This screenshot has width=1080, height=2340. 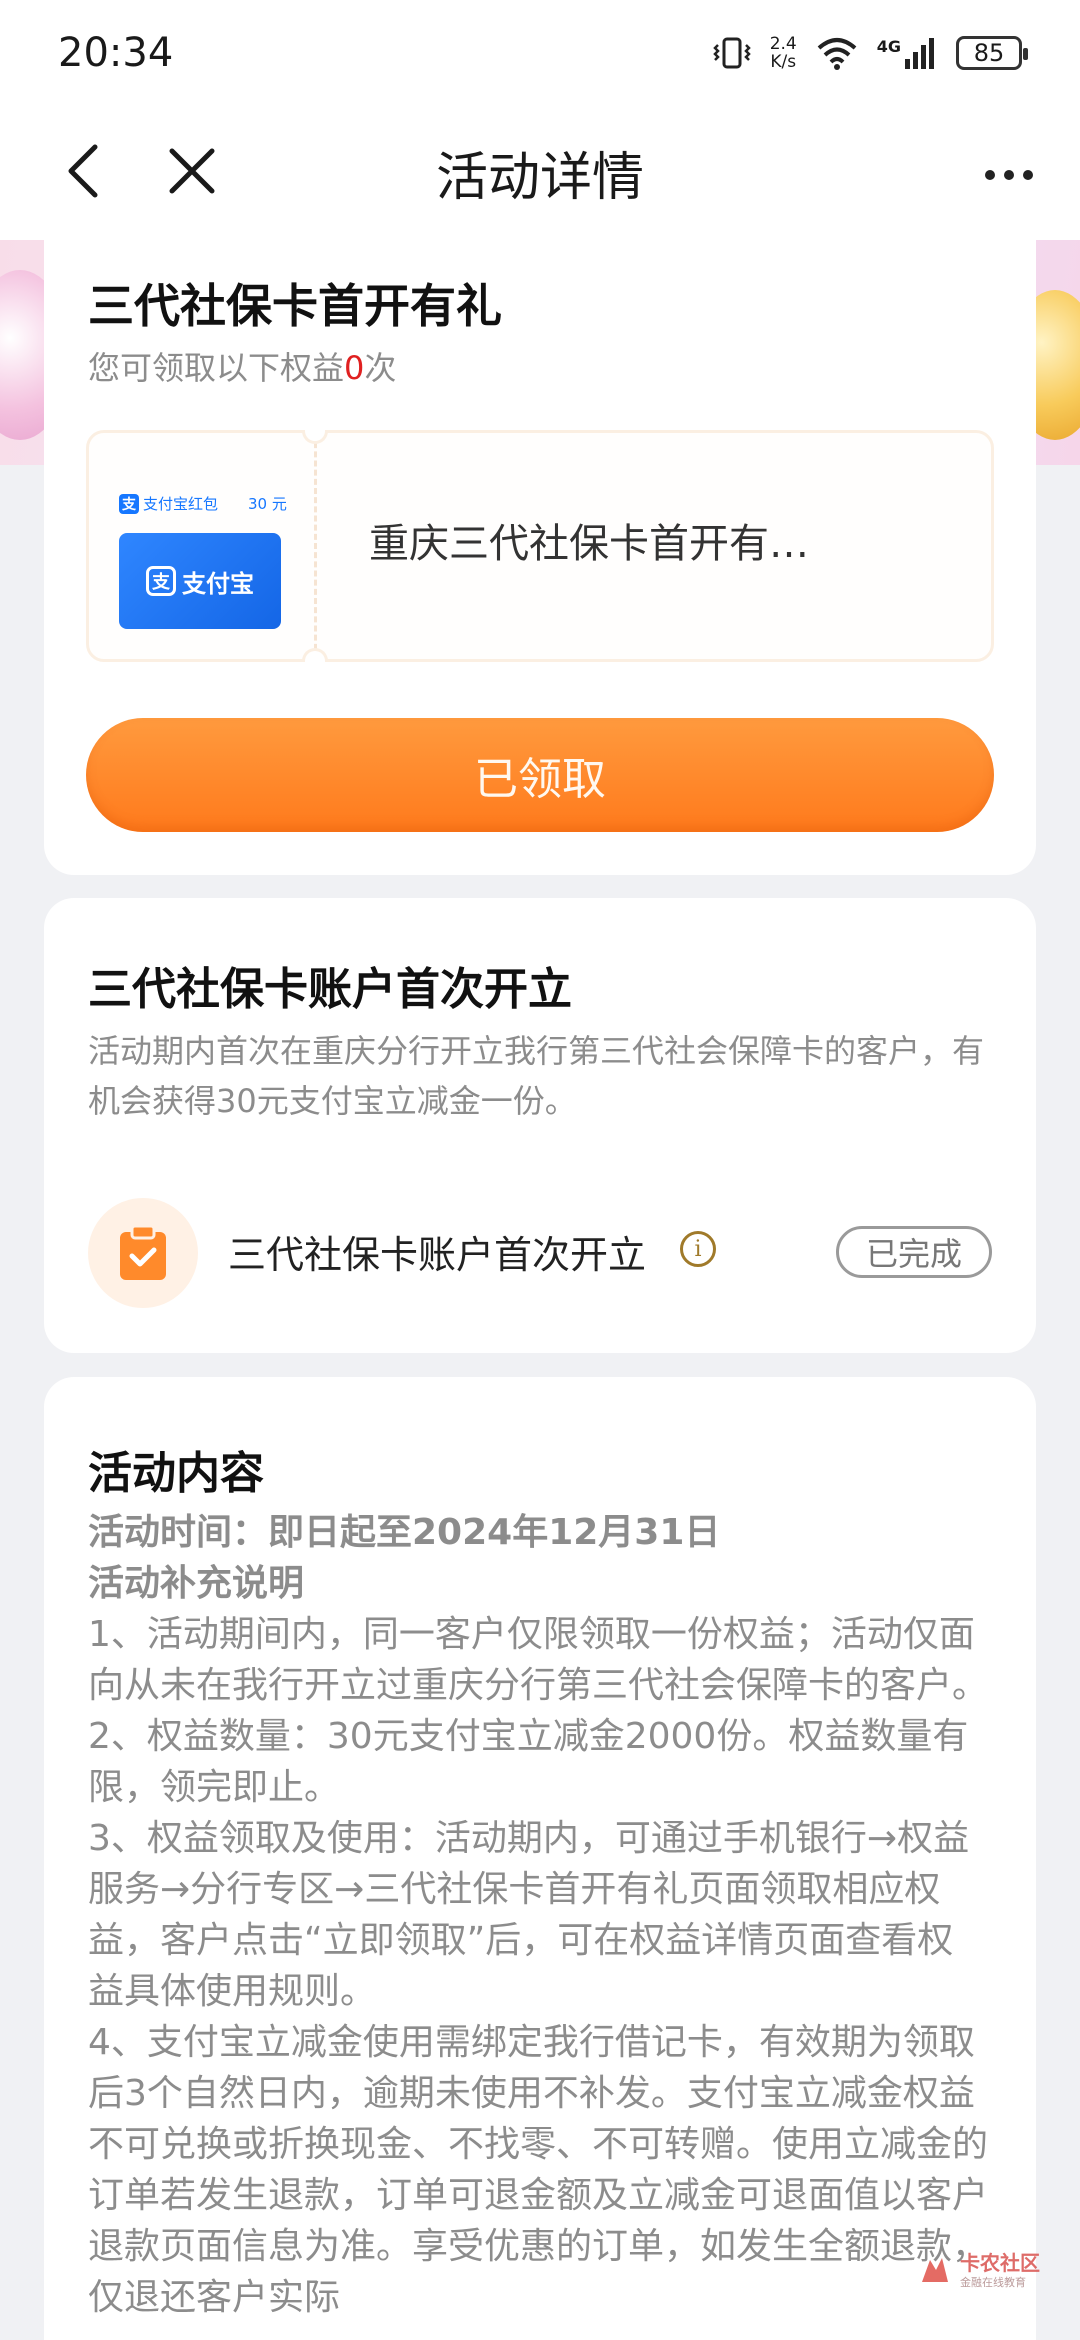 I want to click on alipay-card-label: 支付宝, so click(x=218, y=583).